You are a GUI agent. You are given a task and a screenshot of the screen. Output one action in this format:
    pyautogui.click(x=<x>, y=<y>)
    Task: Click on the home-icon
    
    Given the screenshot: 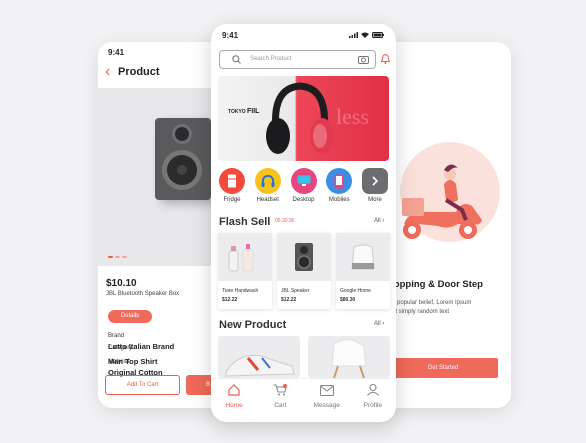 What is the action you would take?
    pyautogui.click(x=234, y=390)
    